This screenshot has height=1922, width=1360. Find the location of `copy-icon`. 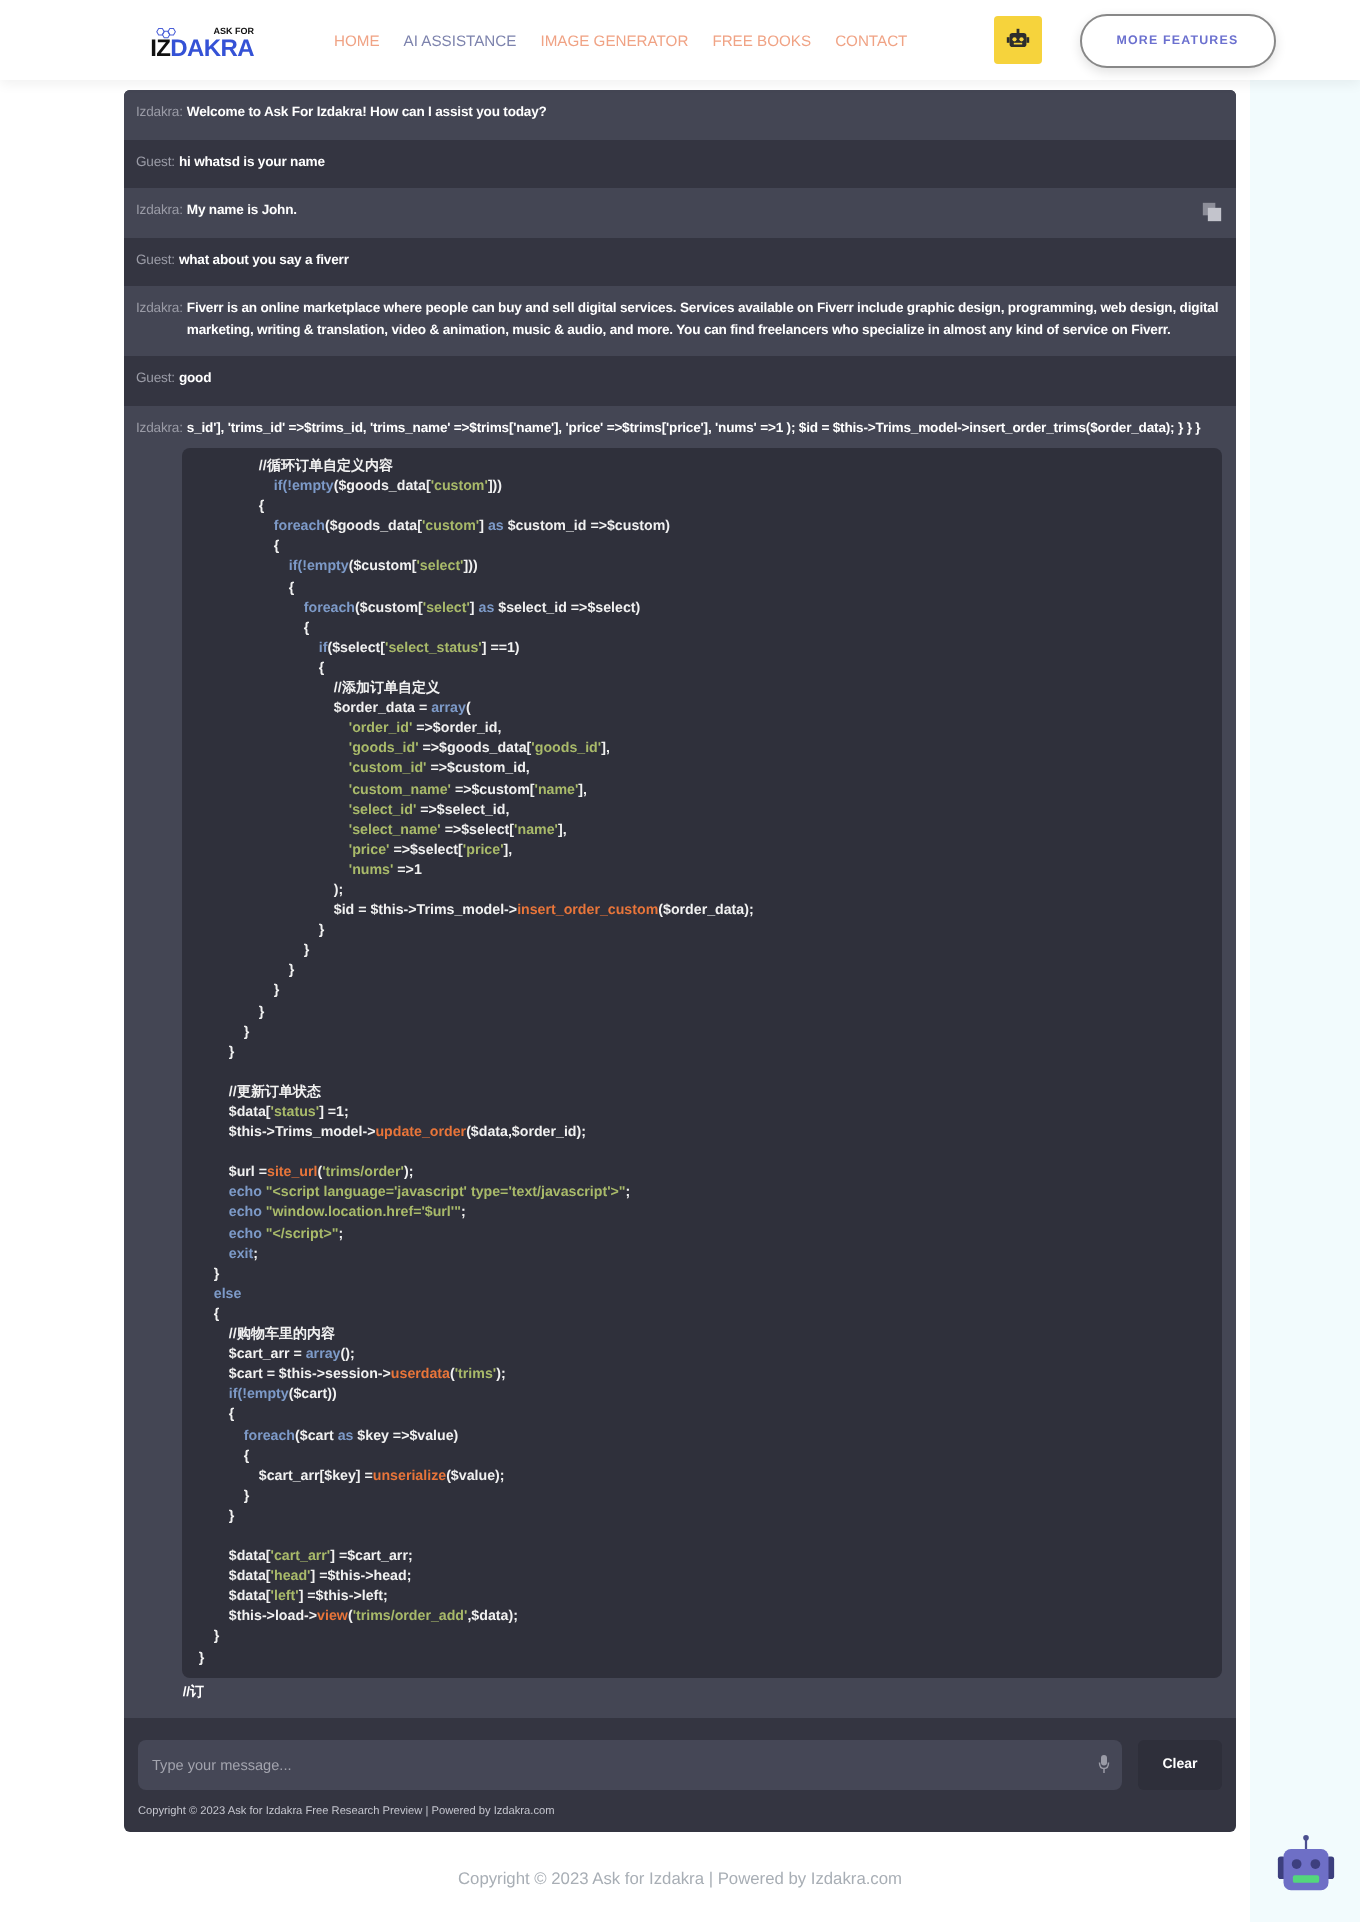

copy-icon is located at coordinates (1212, 212).